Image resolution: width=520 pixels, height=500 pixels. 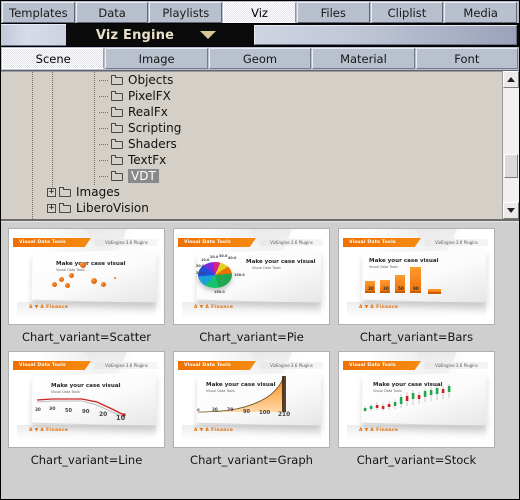 I want to click on axis-label: 100, so click(x=265, y=413).